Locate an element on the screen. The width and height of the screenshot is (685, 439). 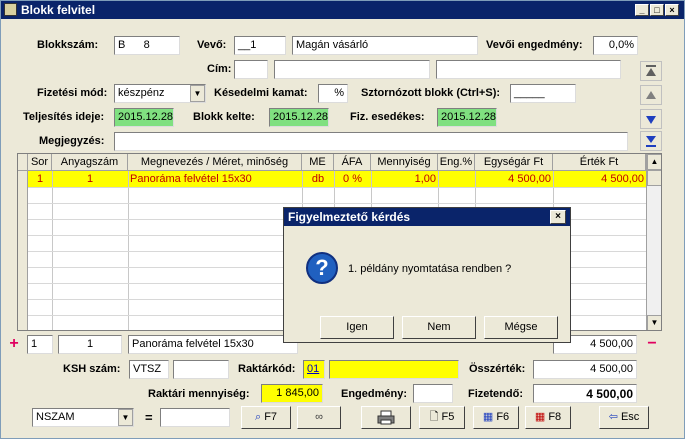
col-sor: Sor is located at coordinates (40, 162).